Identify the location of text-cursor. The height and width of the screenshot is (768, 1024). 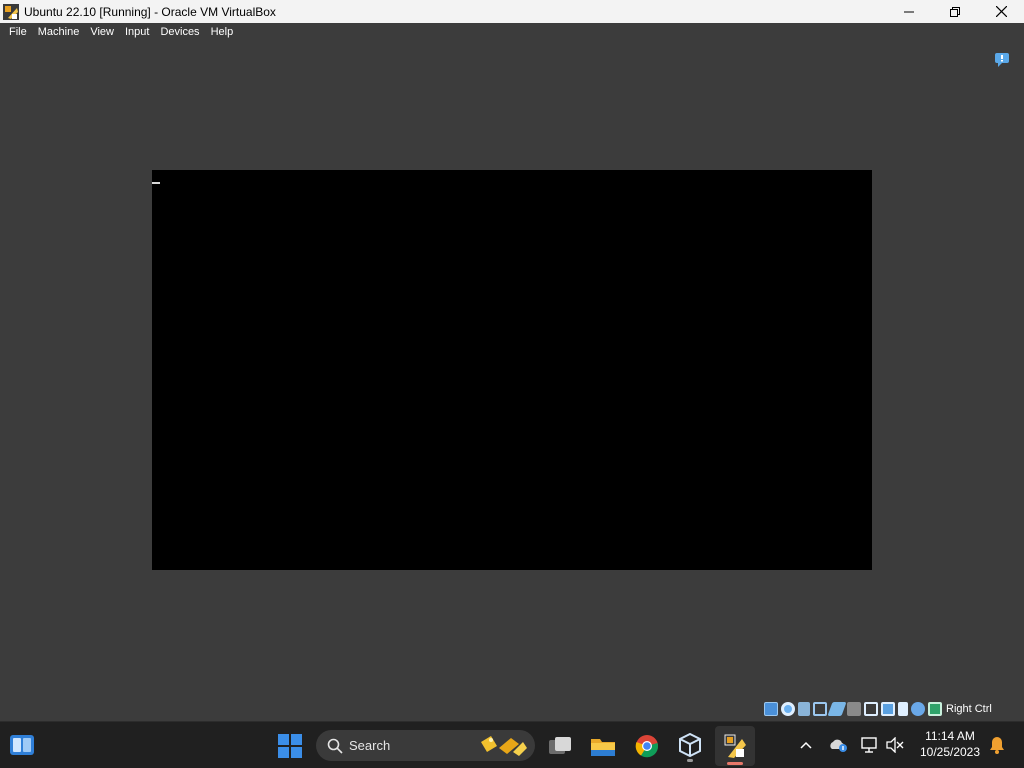
(156, 183).